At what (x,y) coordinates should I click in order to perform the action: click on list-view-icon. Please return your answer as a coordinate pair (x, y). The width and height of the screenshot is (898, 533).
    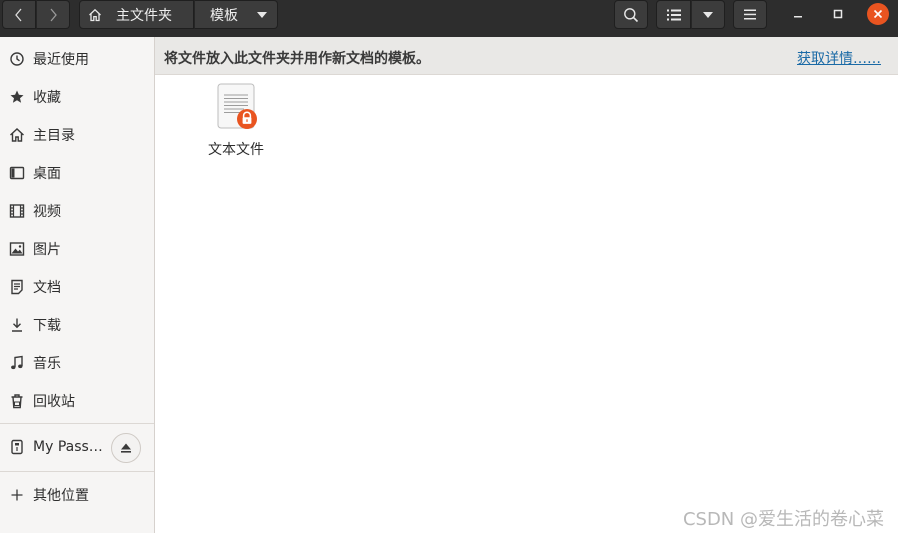
    Looking at the image, I should click on (673, 14).